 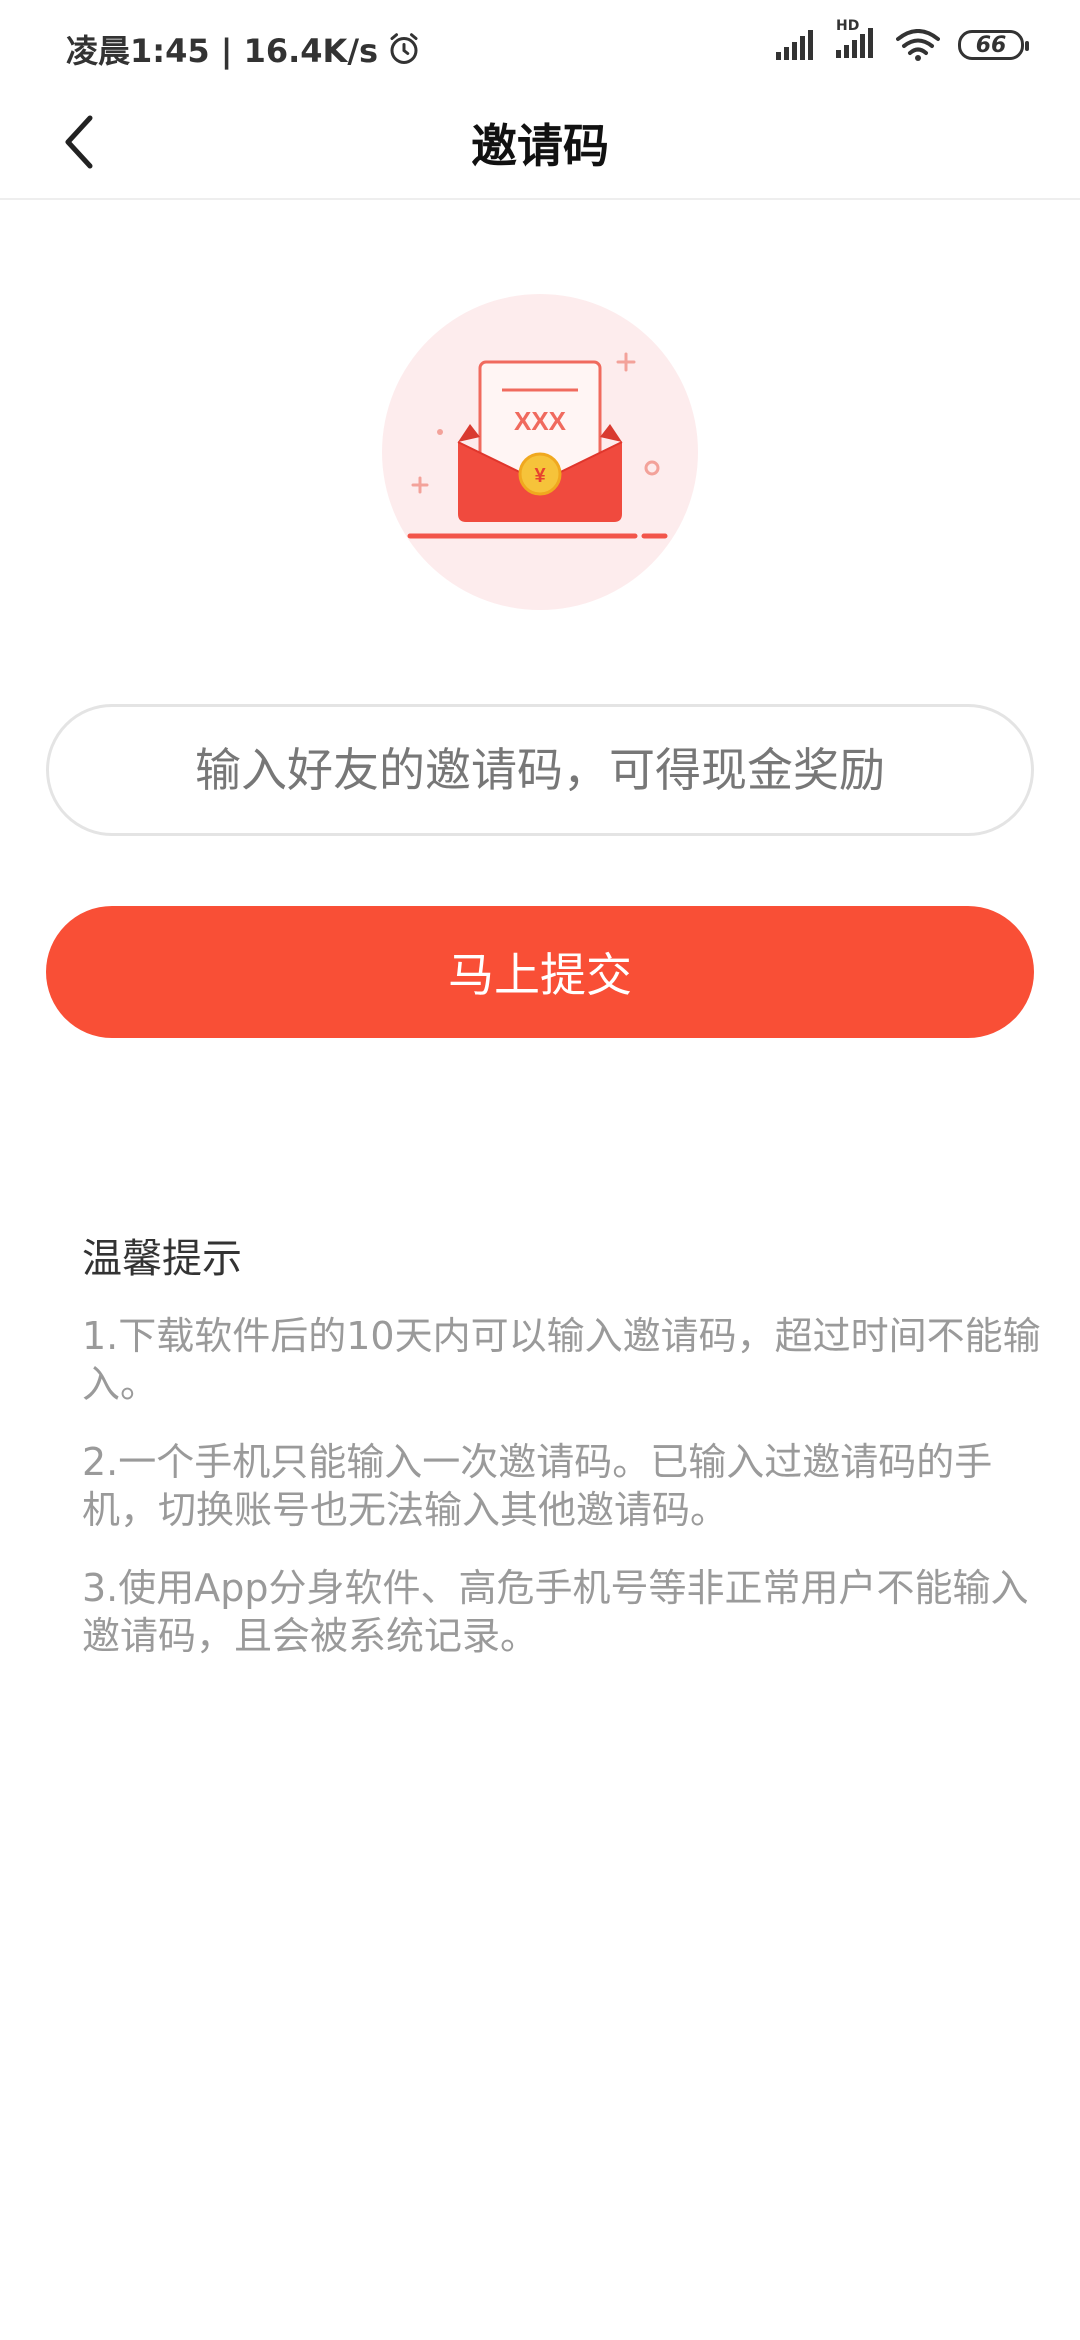 What do you see at coordinates (561, 1360) in the screenshot?
I see `tips-item: 1.下载软件后的10天内可以输入邀请码，超过时间不能输入。` at bounding box center [561, 1360].